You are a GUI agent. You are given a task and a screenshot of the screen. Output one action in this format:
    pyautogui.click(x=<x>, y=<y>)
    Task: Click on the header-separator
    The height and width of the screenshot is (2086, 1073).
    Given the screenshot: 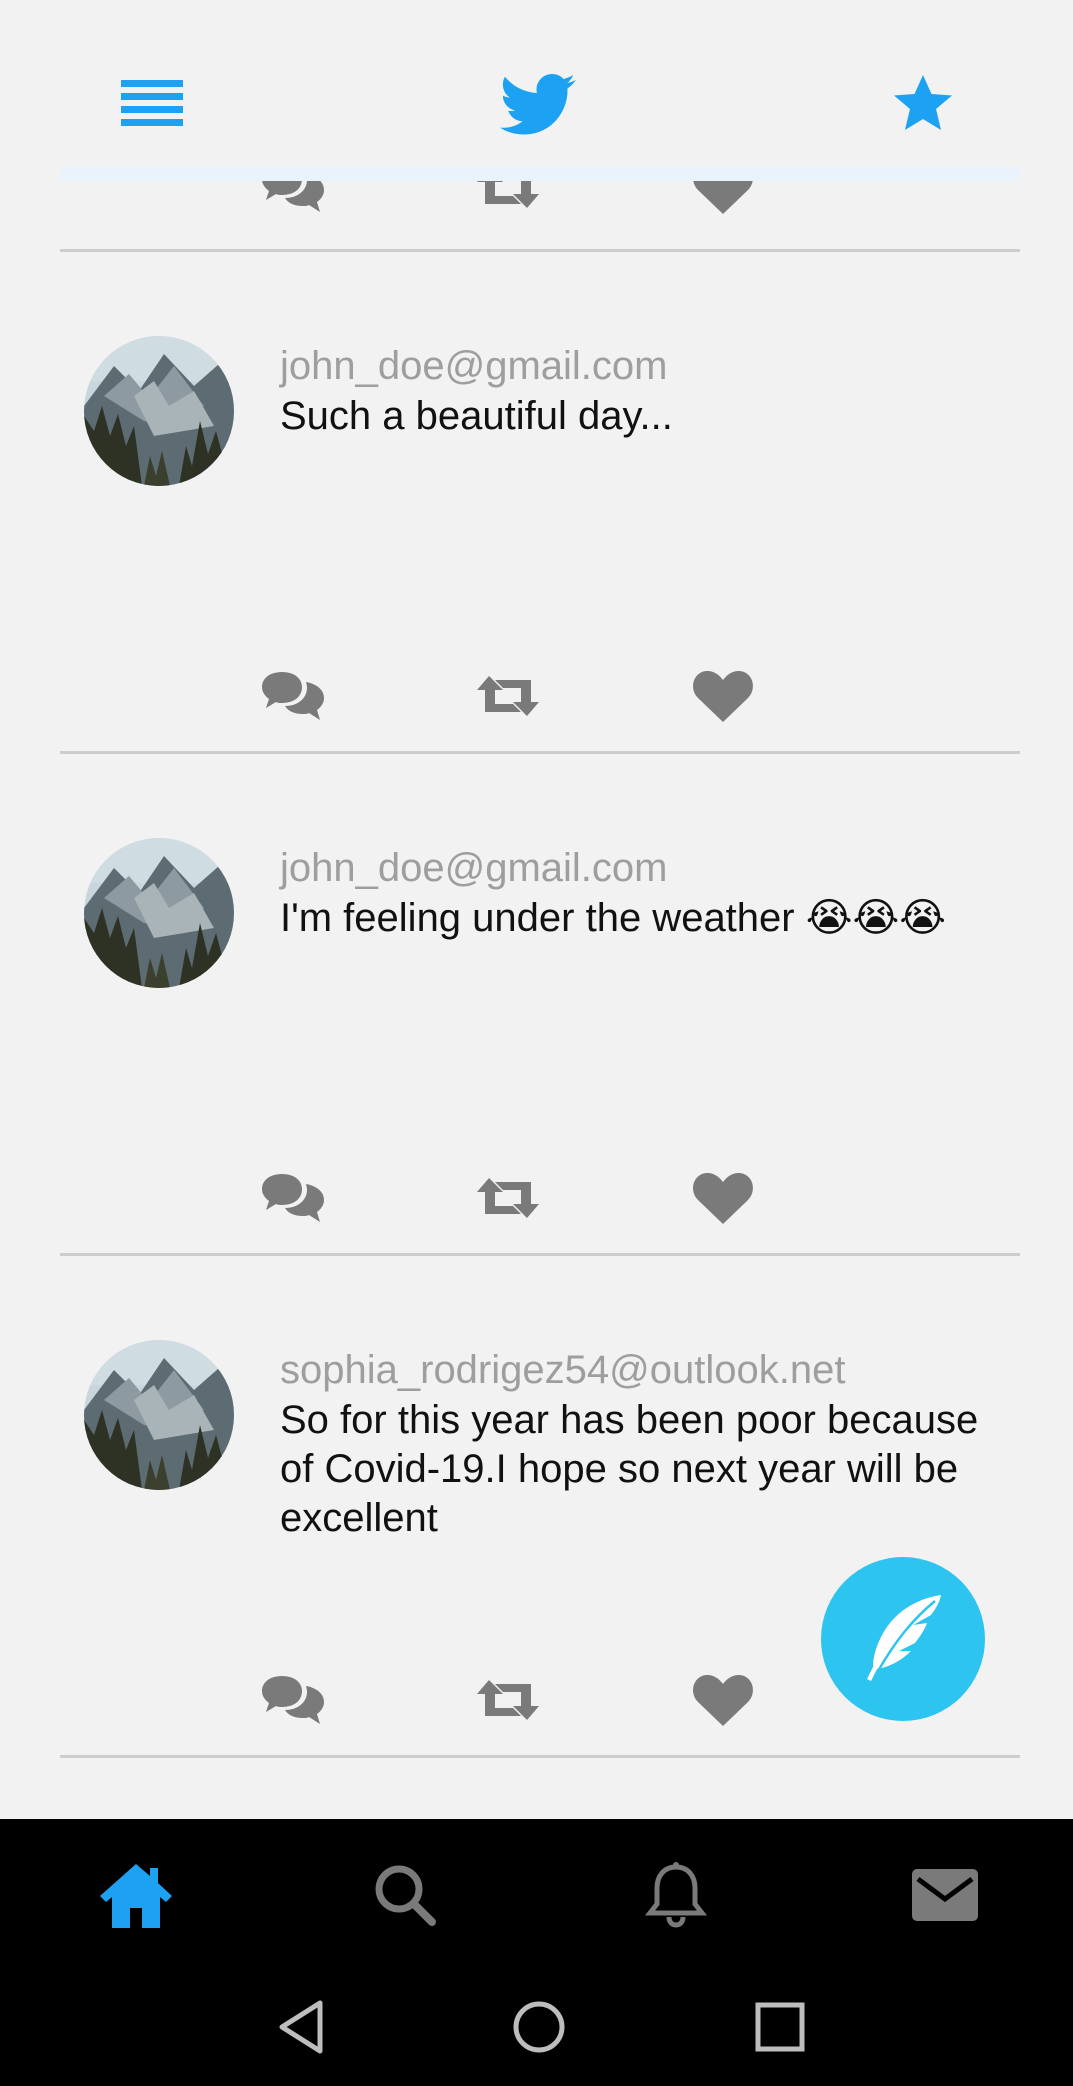 What is the action you would take?
    pyautogui.click(x=540, y=174)
    